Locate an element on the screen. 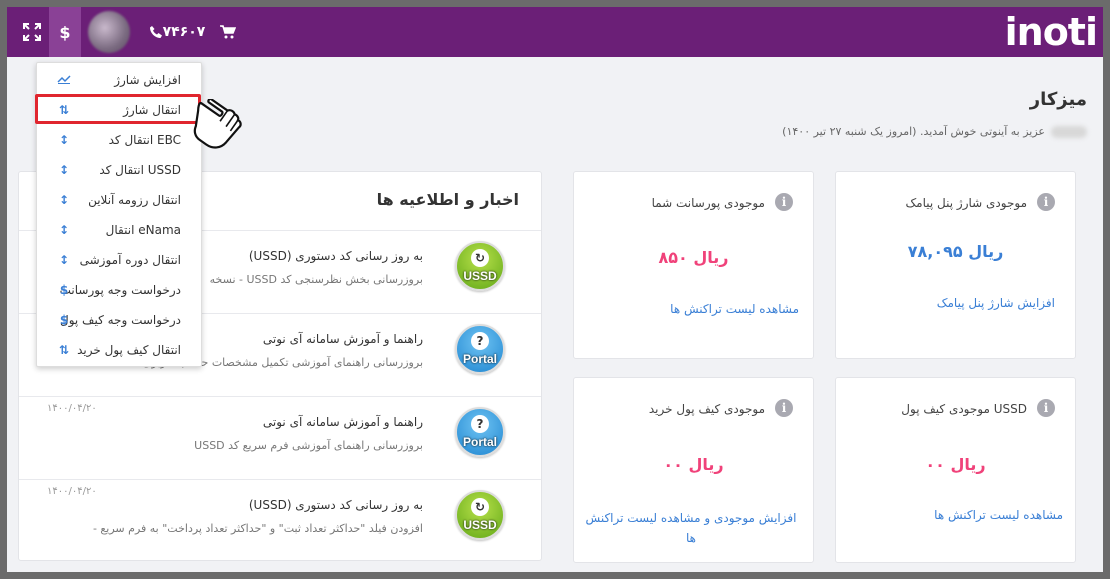  user-menu-button is located at coordinates (109, 32).